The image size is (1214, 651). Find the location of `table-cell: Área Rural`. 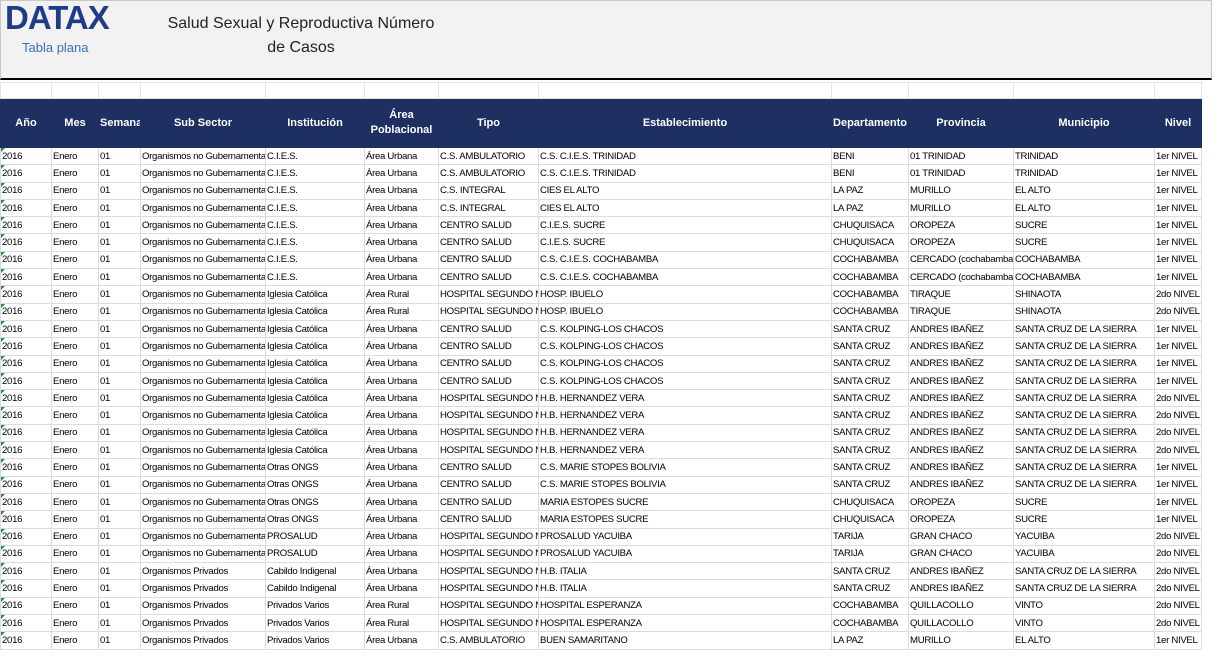

table-cell: Área Rural is located at coordinates (401, 294).